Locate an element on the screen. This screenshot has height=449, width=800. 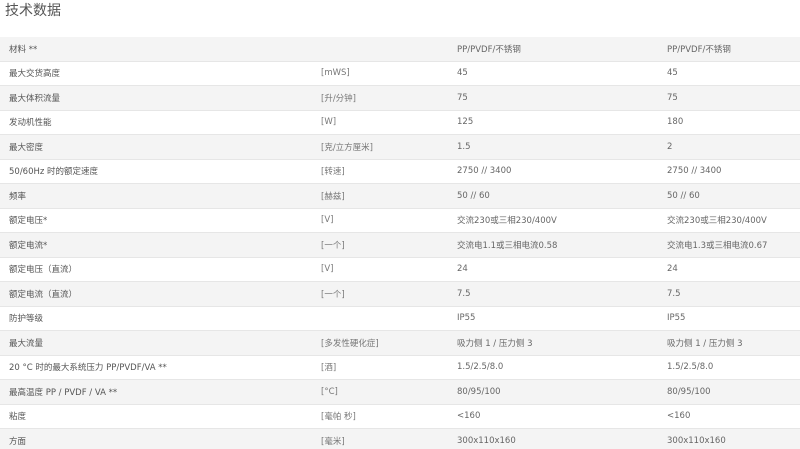
row-value-model-2: 交流230或三相230/400V is located at coordinates (729, 220).